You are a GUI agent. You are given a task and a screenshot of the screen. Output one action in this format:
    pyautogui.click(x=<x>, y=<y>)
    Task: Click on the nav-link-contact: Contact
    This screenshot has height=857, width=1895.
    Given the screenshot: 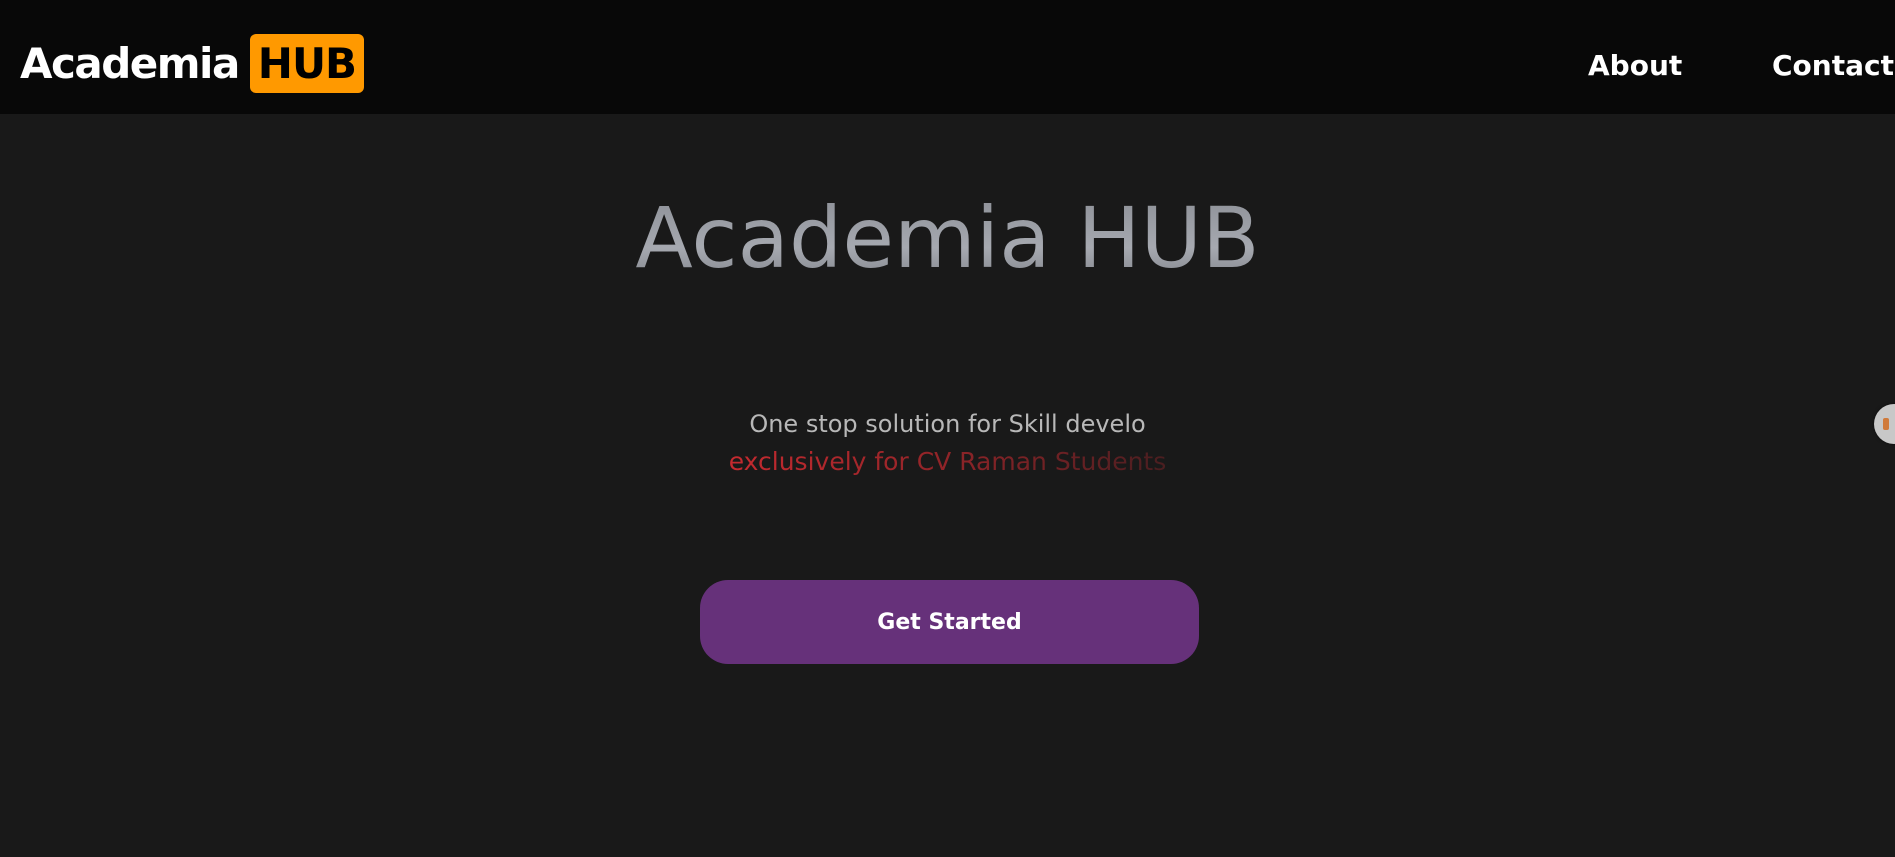 What is the action you would take?
    pyautogui.click(x=1833, y=66)
    